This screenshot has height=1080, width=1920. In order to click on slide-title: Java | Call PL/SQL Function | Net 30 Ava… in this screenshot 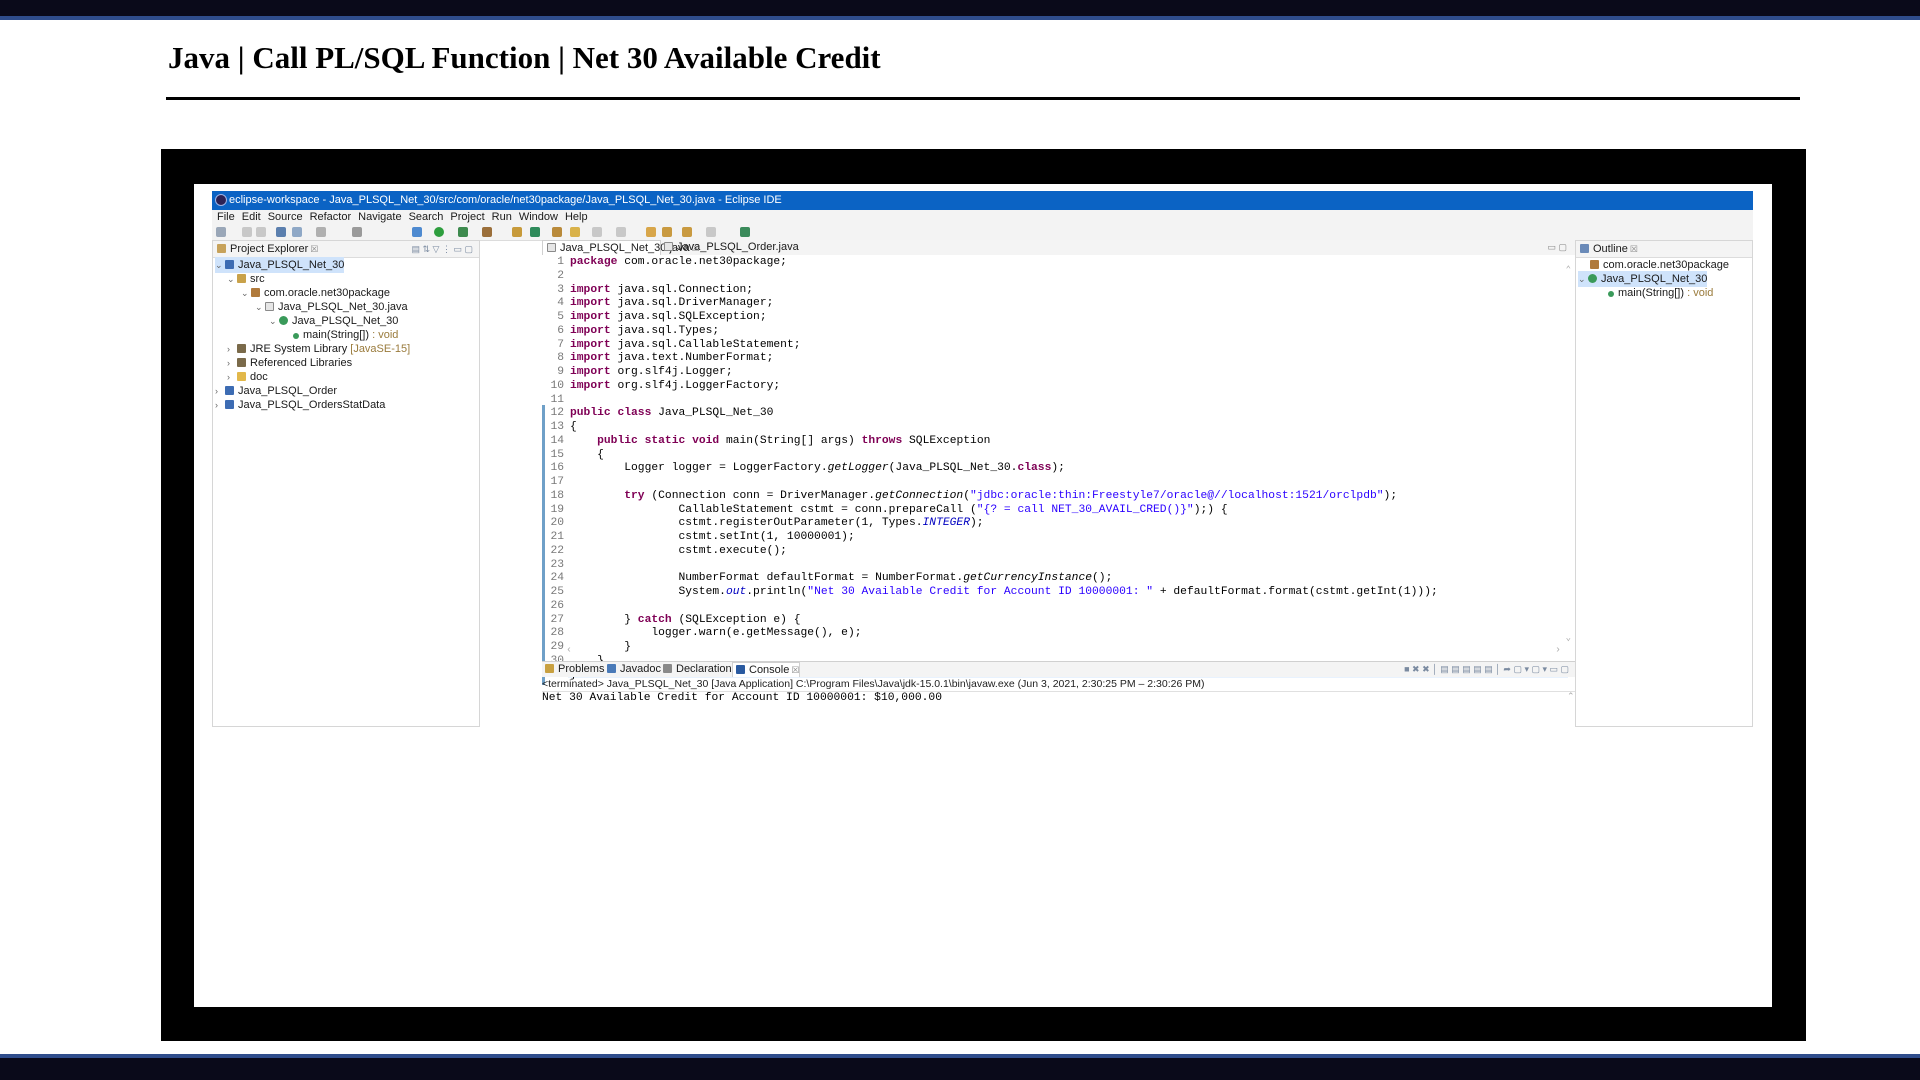, I will do `click(524, 57)`.